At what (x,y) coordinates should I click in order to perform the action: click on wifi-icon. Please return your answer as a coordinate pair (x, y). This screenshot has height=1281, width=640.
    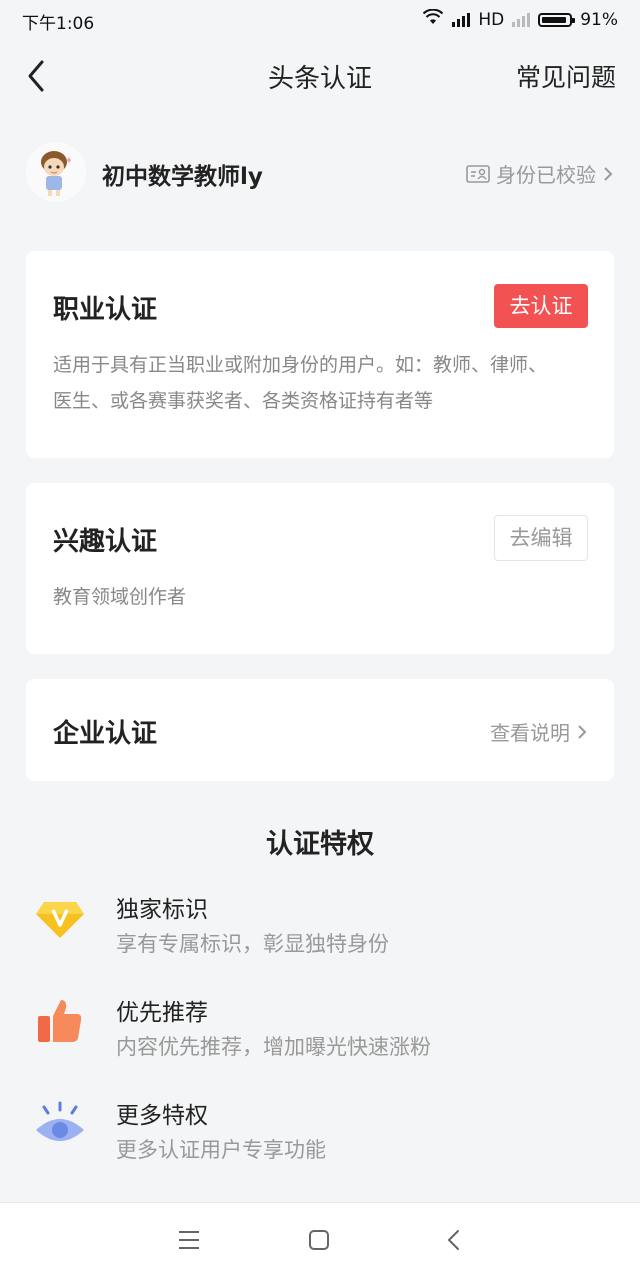
    Looking at the image, I should click on (433, 19).